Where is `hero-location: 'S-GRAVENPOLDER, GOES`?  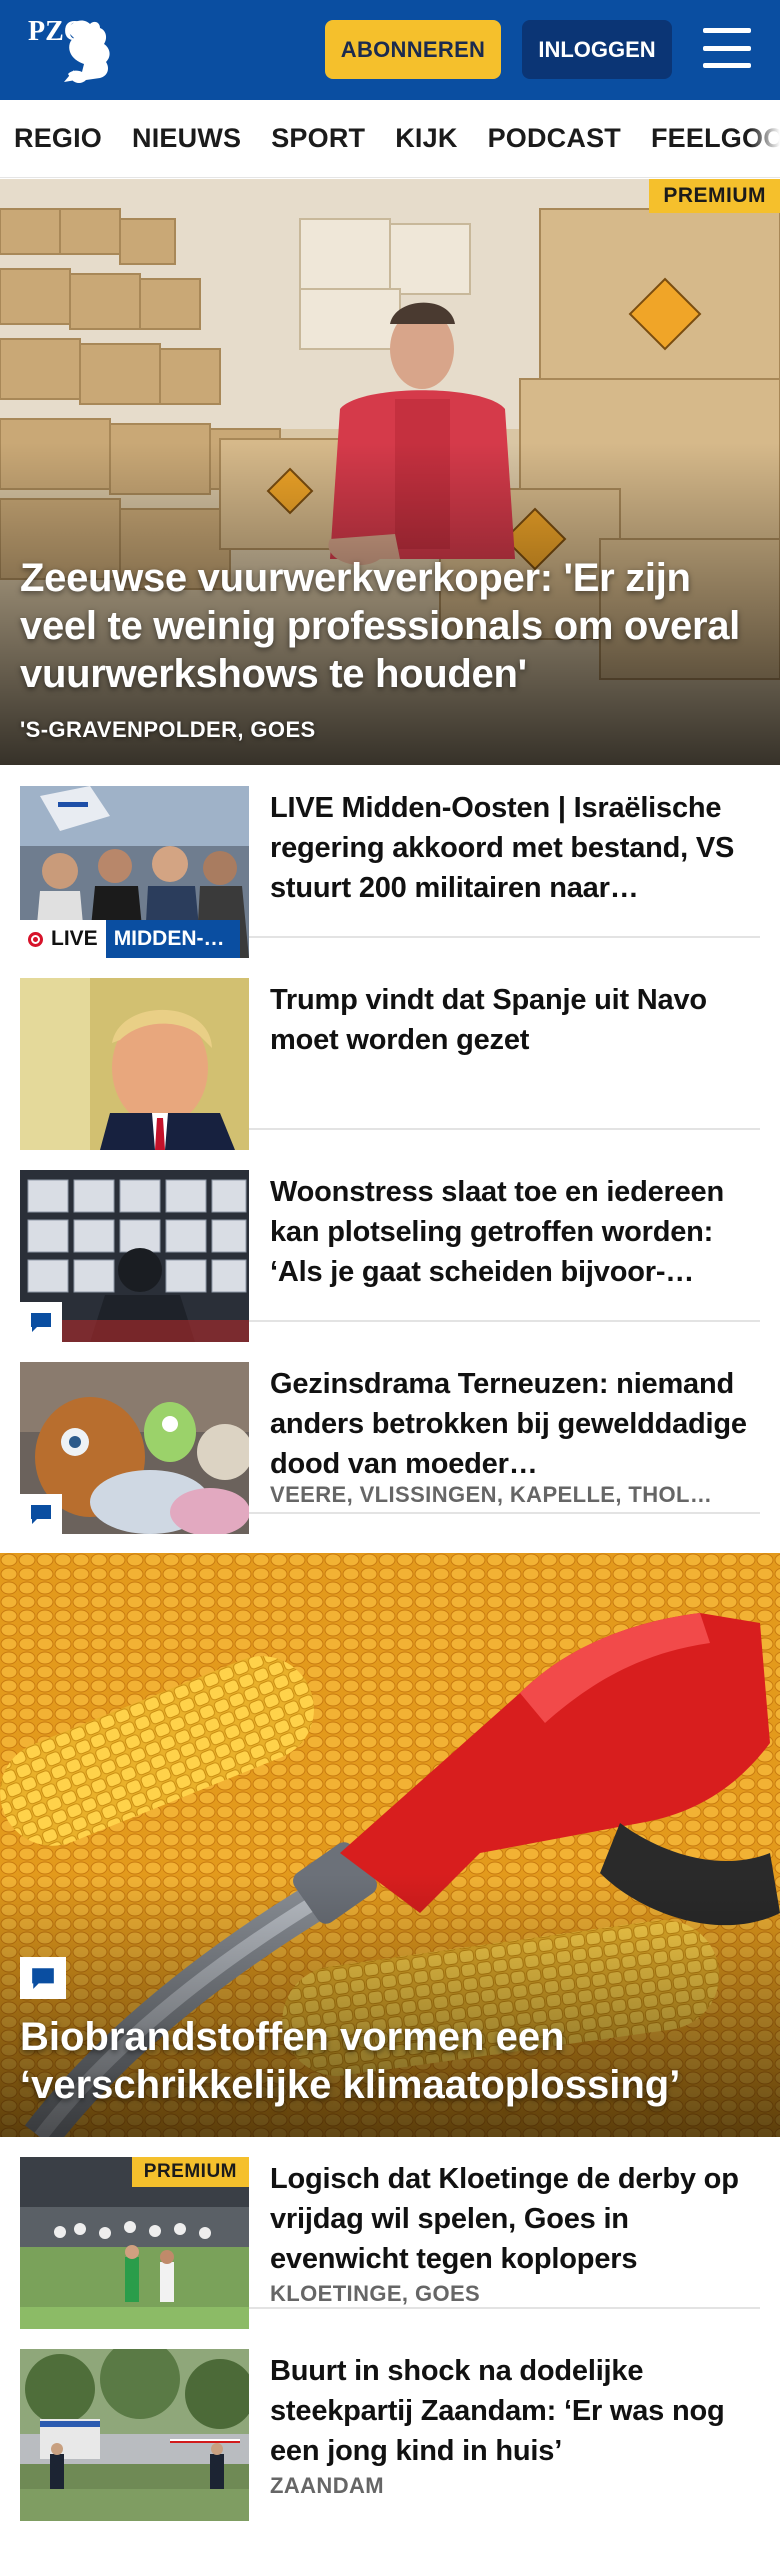 hero-location: 'S-GRAVENPOLDER, GOES is located at coordinates (168, 729).